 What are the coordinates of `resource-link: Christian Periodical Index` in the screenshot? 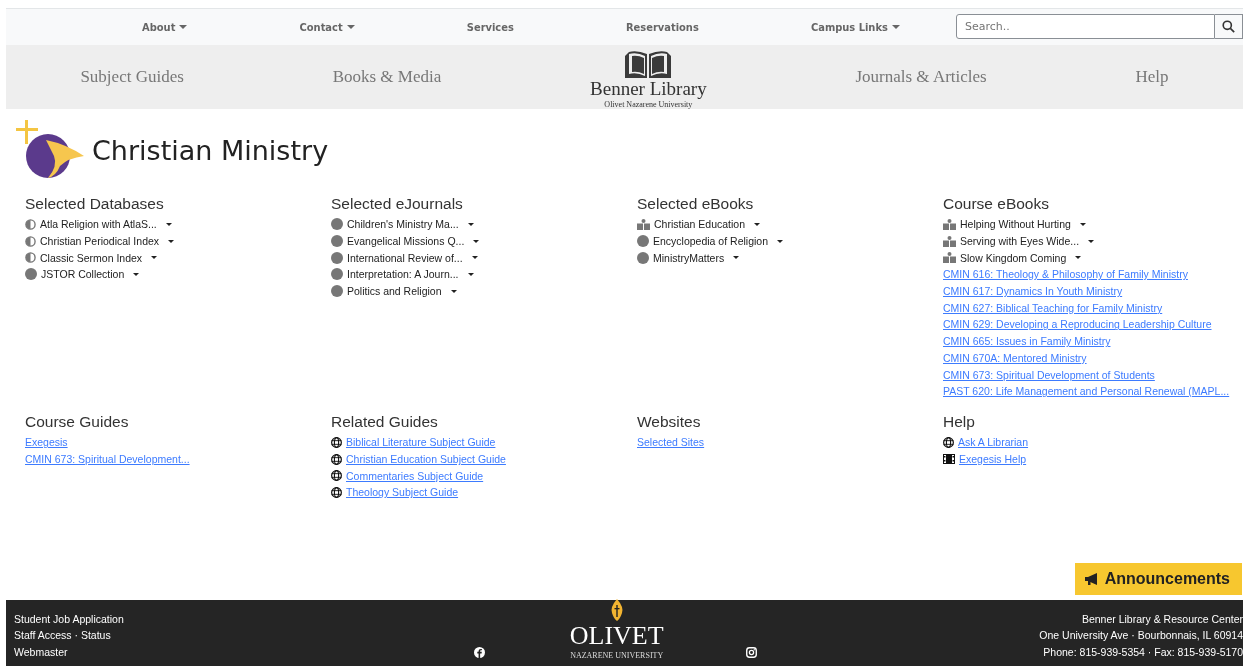 It's located at (100, 241).